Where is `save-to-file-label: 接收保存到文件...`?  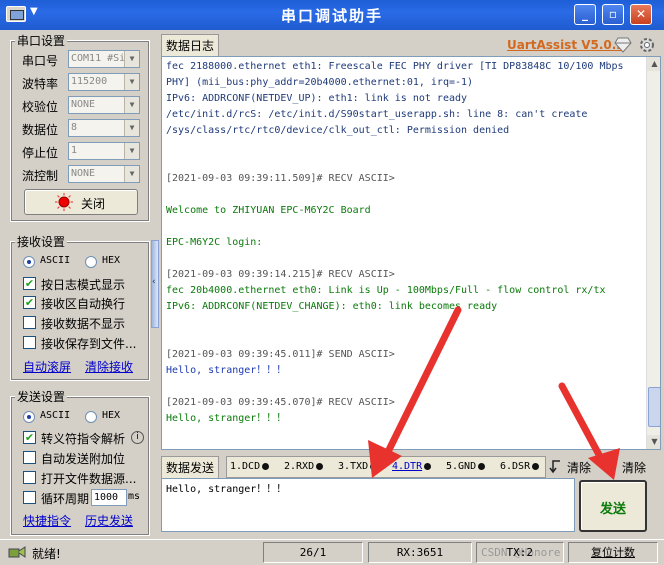
save-to-file-label: 接收保存到文件... is located at coordinates (89, 344).